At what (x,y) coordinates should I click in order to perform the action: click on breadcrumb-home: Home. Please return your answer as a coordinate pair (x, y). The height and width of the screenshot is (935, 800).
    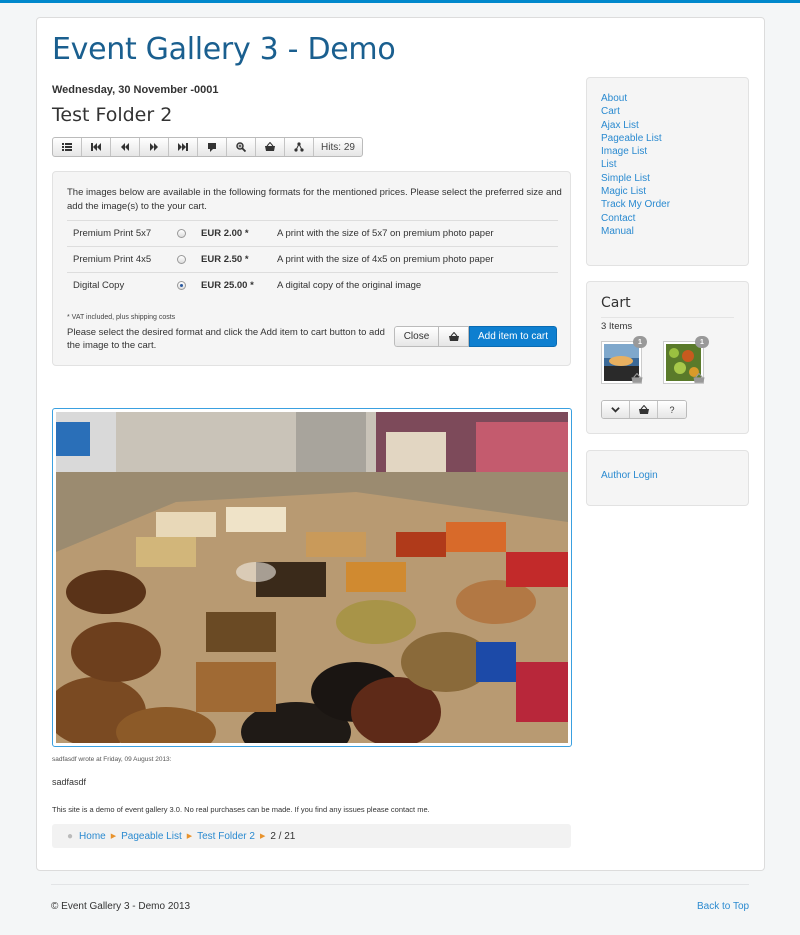
    Looking at the image, I should click on (92, 836).